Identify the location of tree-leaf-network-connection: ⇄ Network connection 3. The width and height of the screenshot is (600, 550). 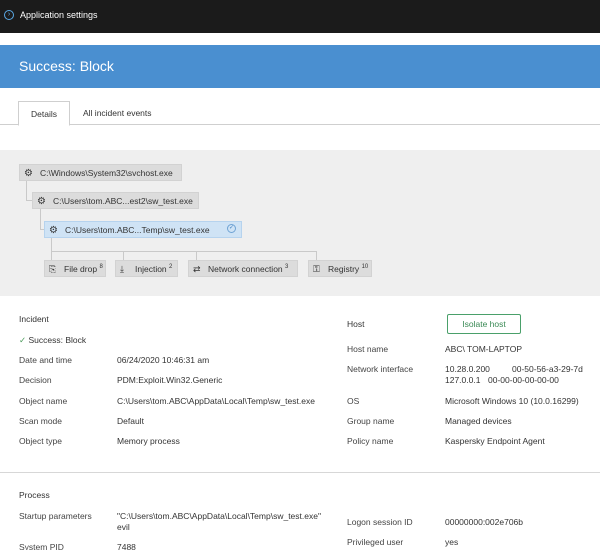
(243, 268).